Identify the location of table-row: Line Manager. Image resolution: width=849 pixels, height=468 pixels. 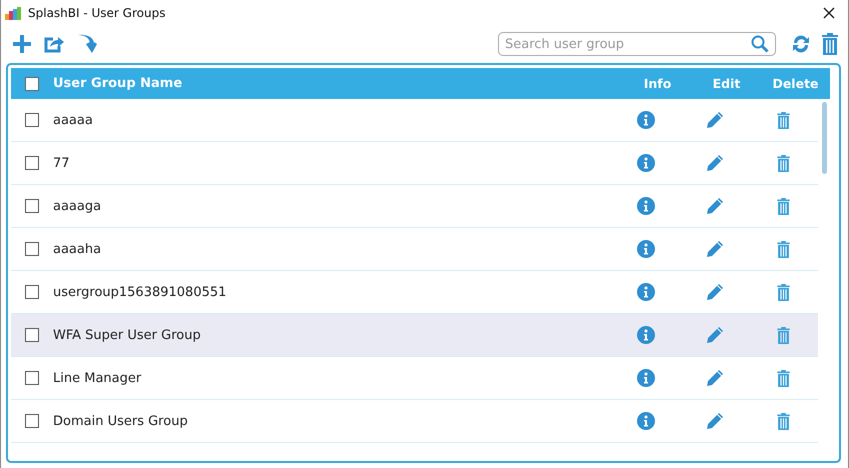
(414, 378).